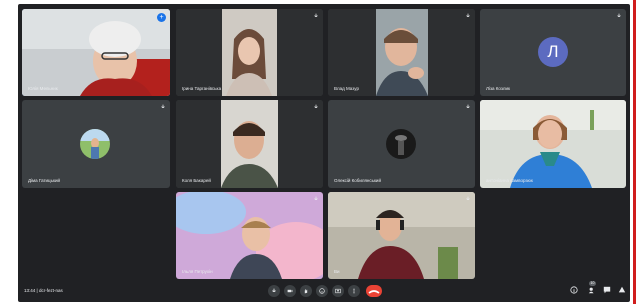 The height and width of the screenshot is (304, 636). What do you see at coordinates (202, 88) in the screenshot?
I see `participant-name: Ірина Тарганівська` at bounding box center [202, 88].